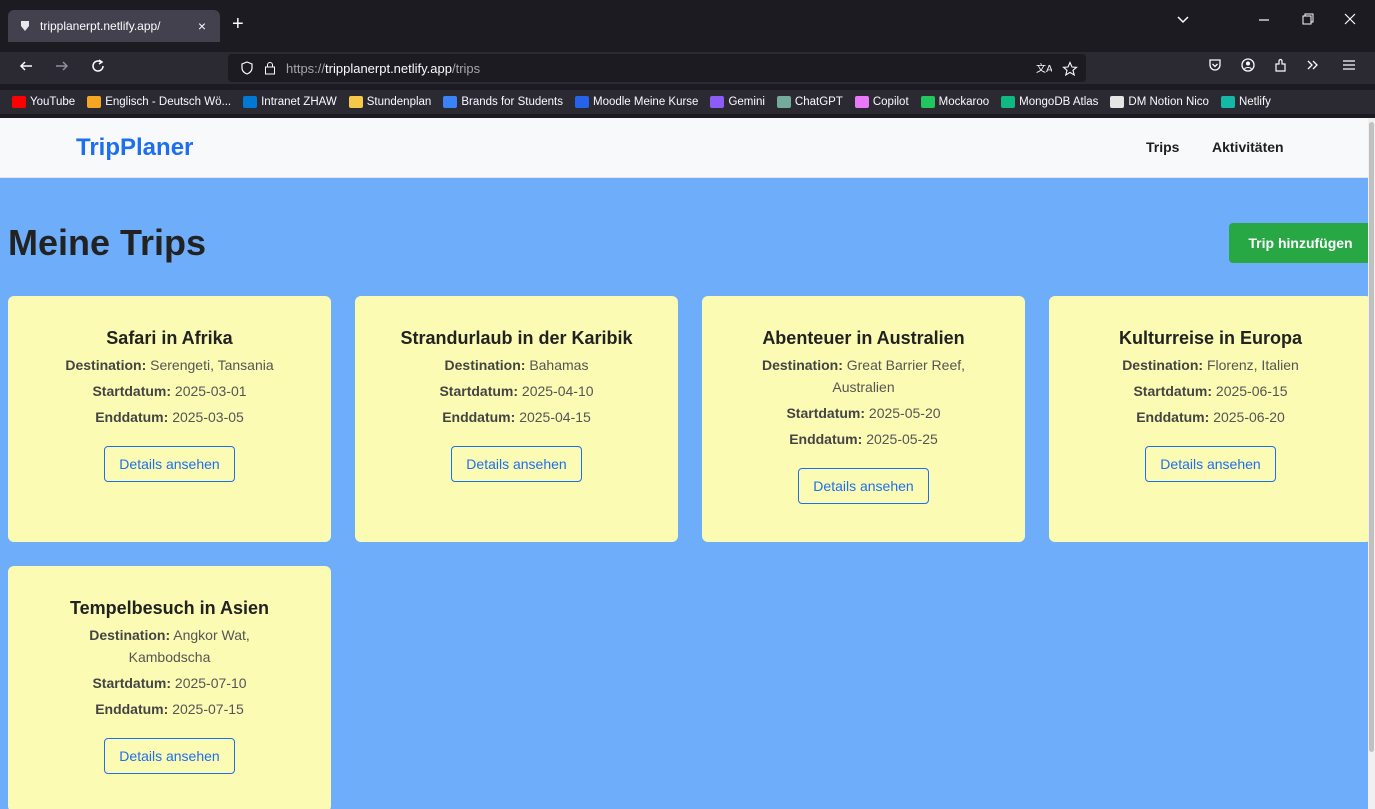 Image resolution: width=1375 pixels, height=809 pixels. Describe the element at coordinates (1168, 102) in the screenshot. I see `bookmark-label: DM Notion Nico` at that location.